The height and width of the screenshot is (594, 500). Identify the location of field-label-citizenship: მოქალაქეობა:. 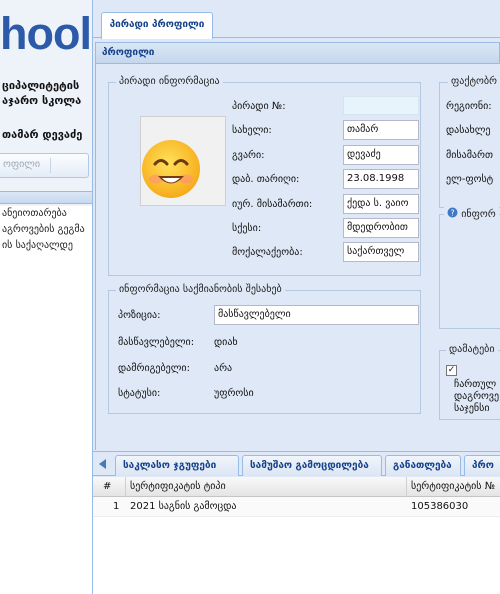
(267, 252).